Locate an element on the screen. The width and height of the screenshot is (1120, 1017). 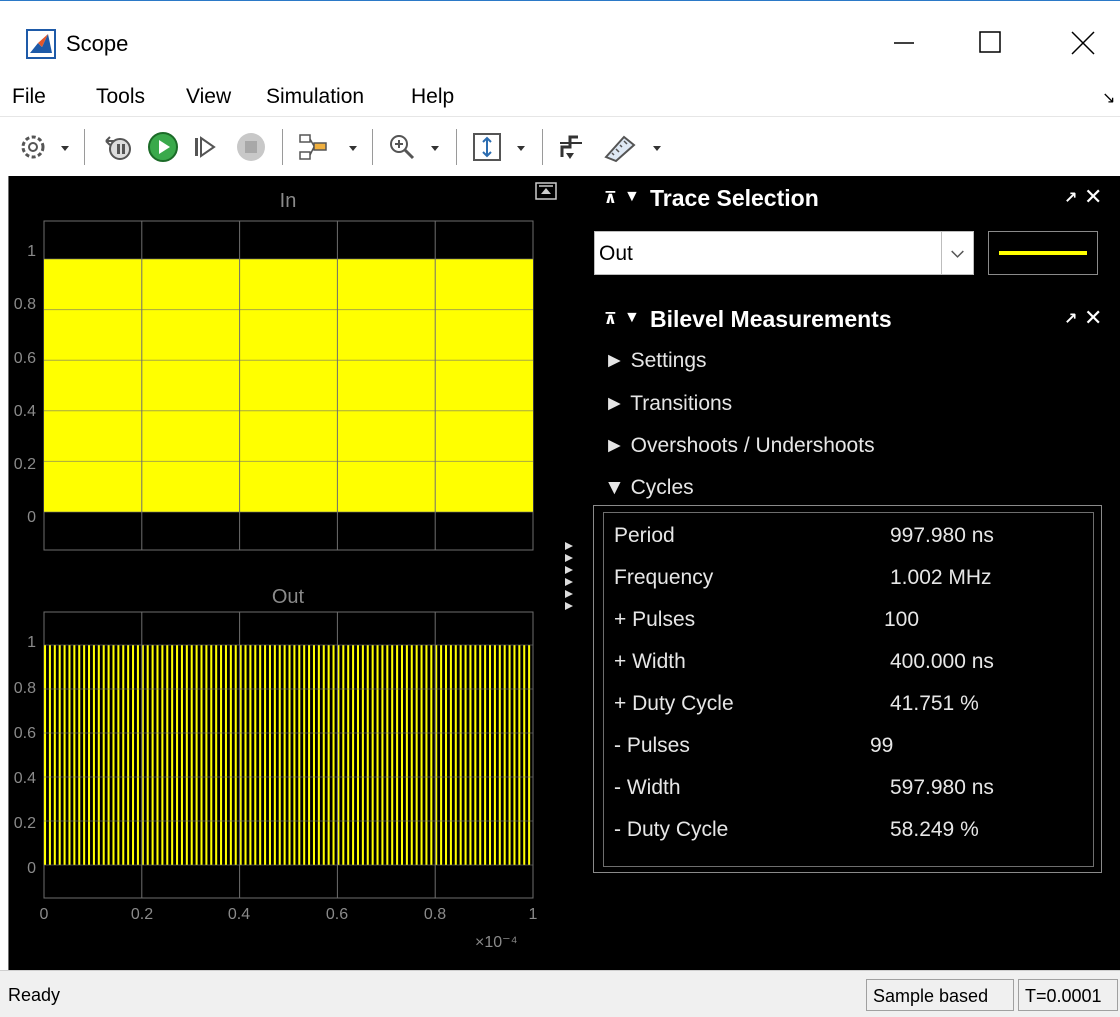
plot-in-title: In is located at coordinates (288, 201).